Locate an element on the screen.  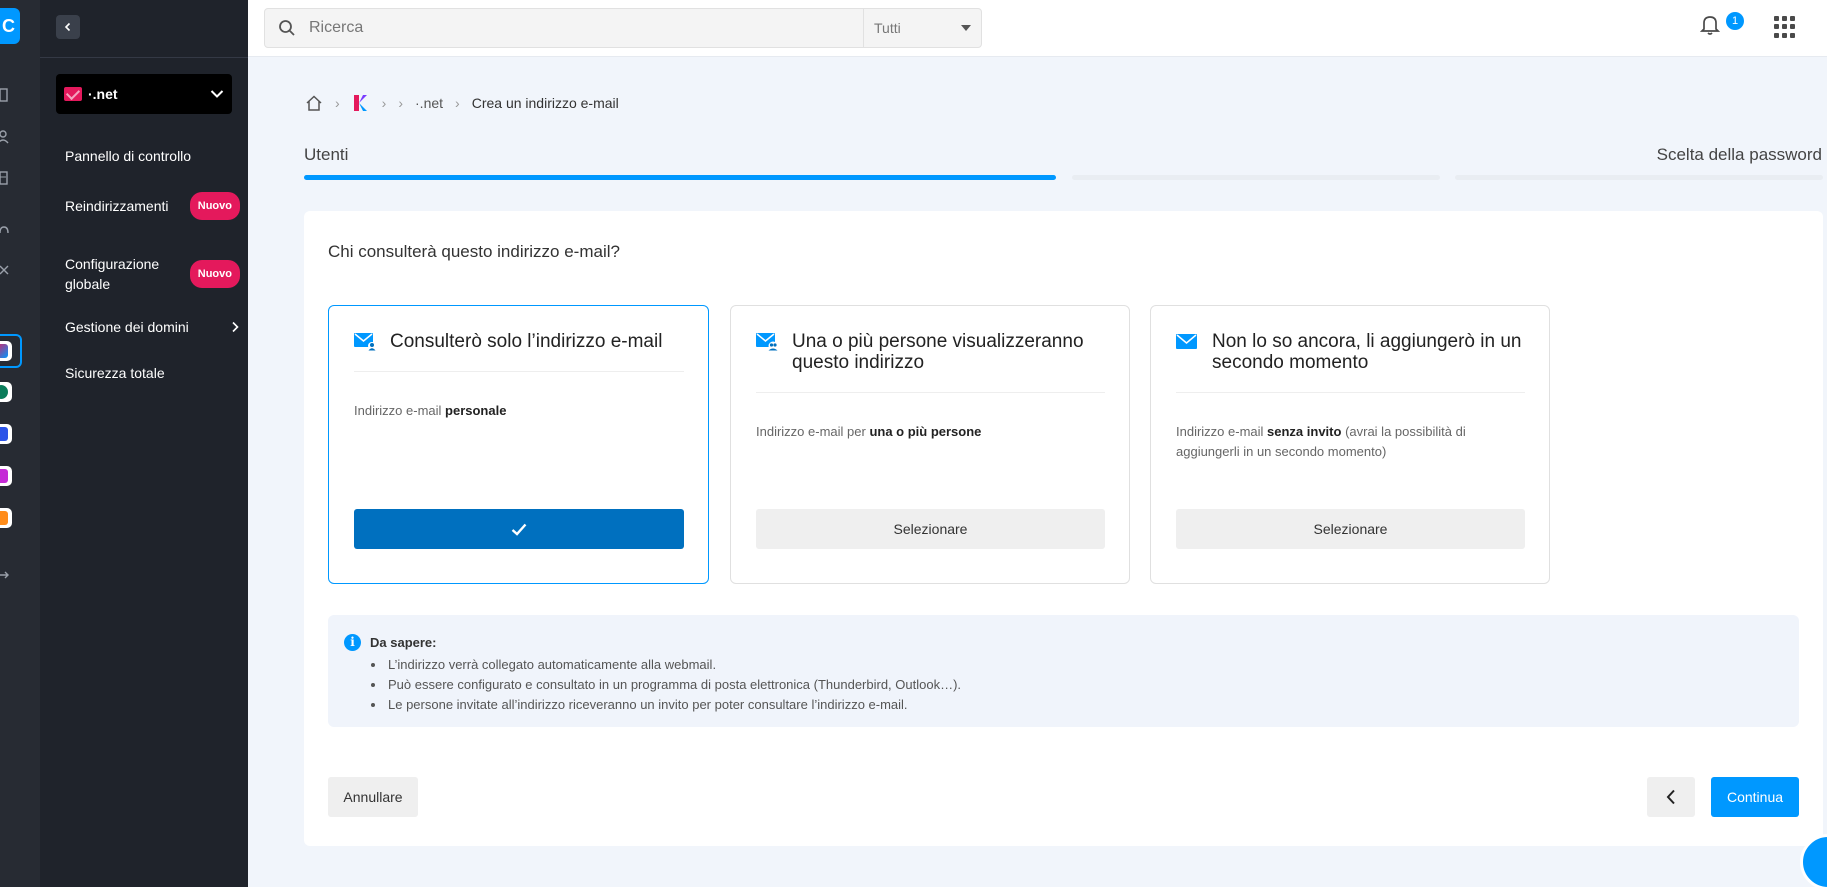
chevron-right-icon is located at coordinates (235, 327).